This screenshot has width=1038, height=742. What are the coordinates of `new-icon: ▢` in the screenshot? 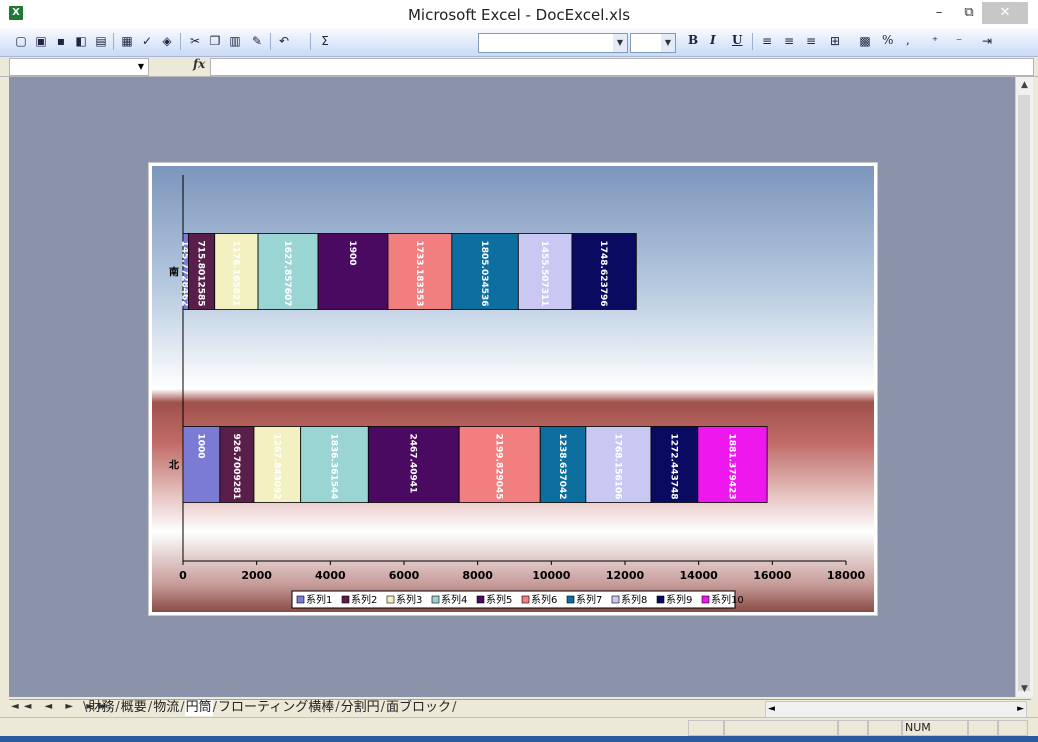 It's located at (21, 41).